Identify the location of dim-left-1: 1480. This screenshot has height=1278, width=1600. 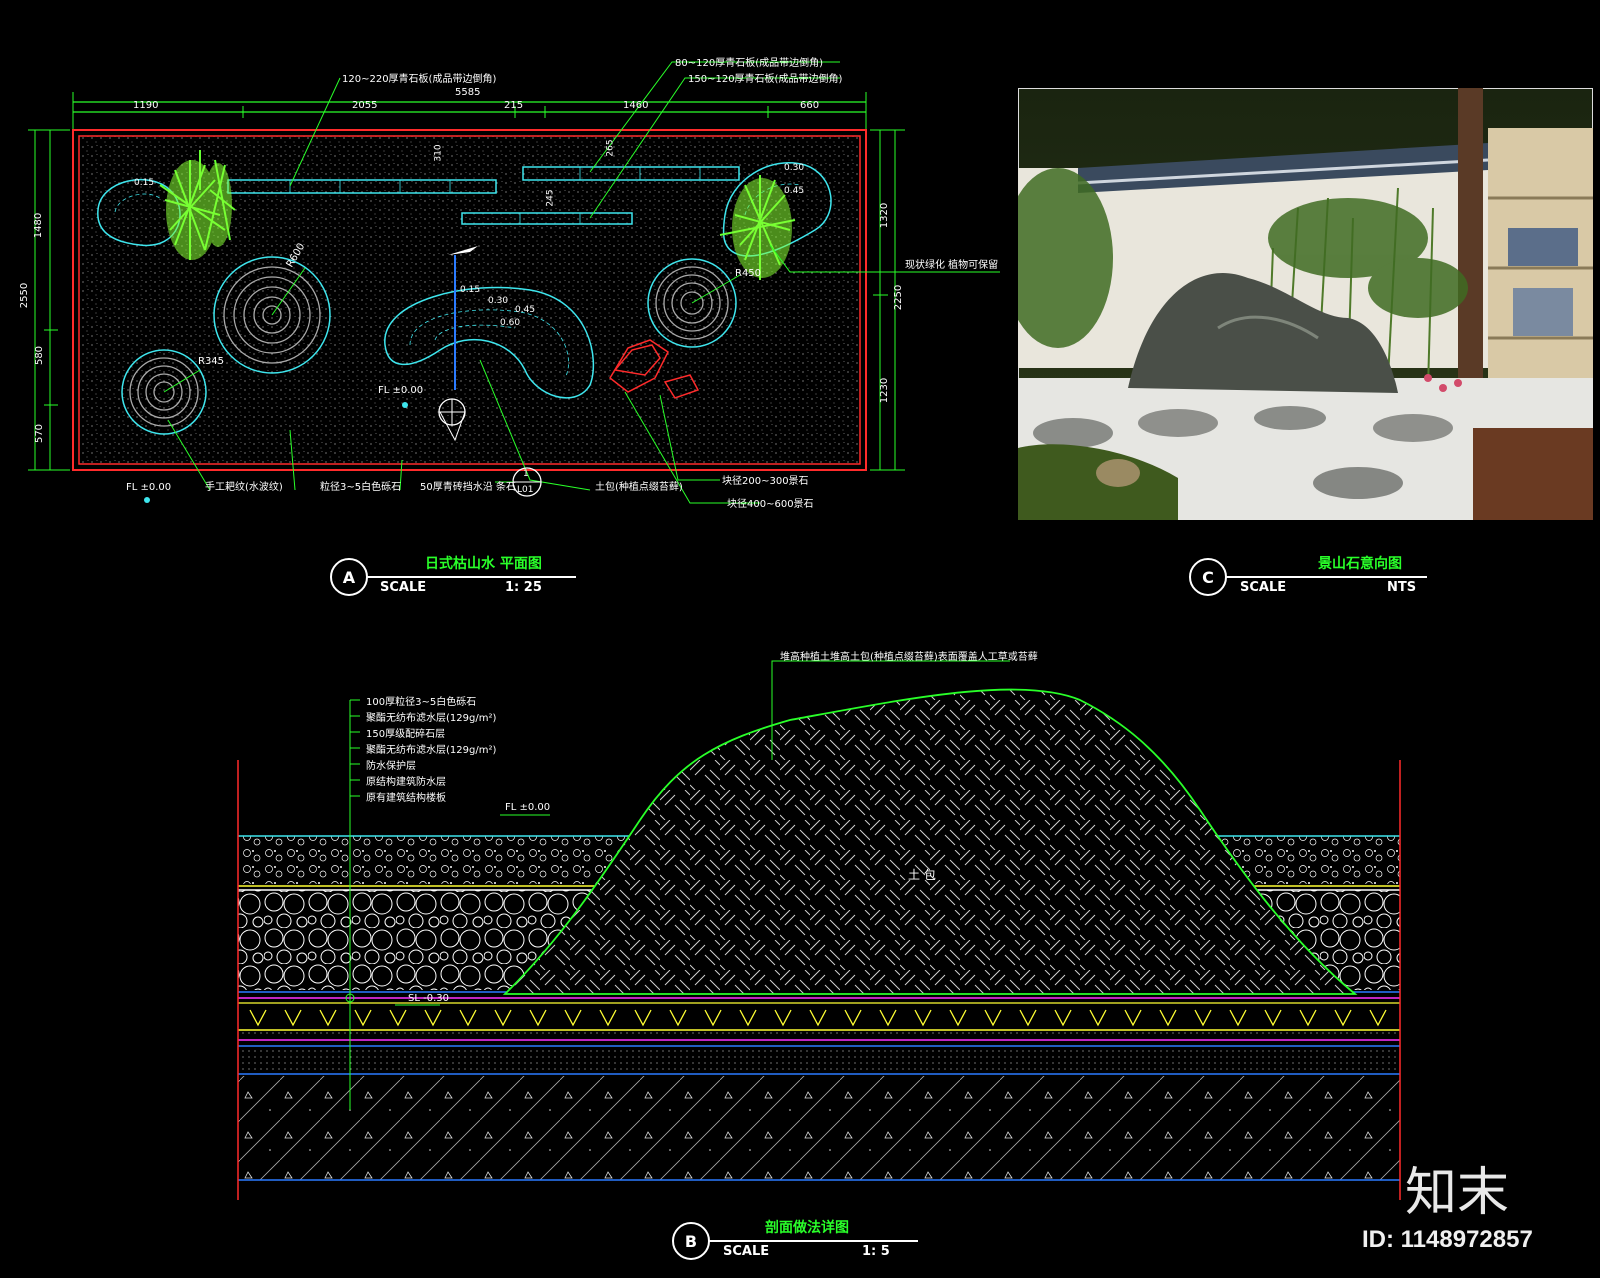
(39, 225).